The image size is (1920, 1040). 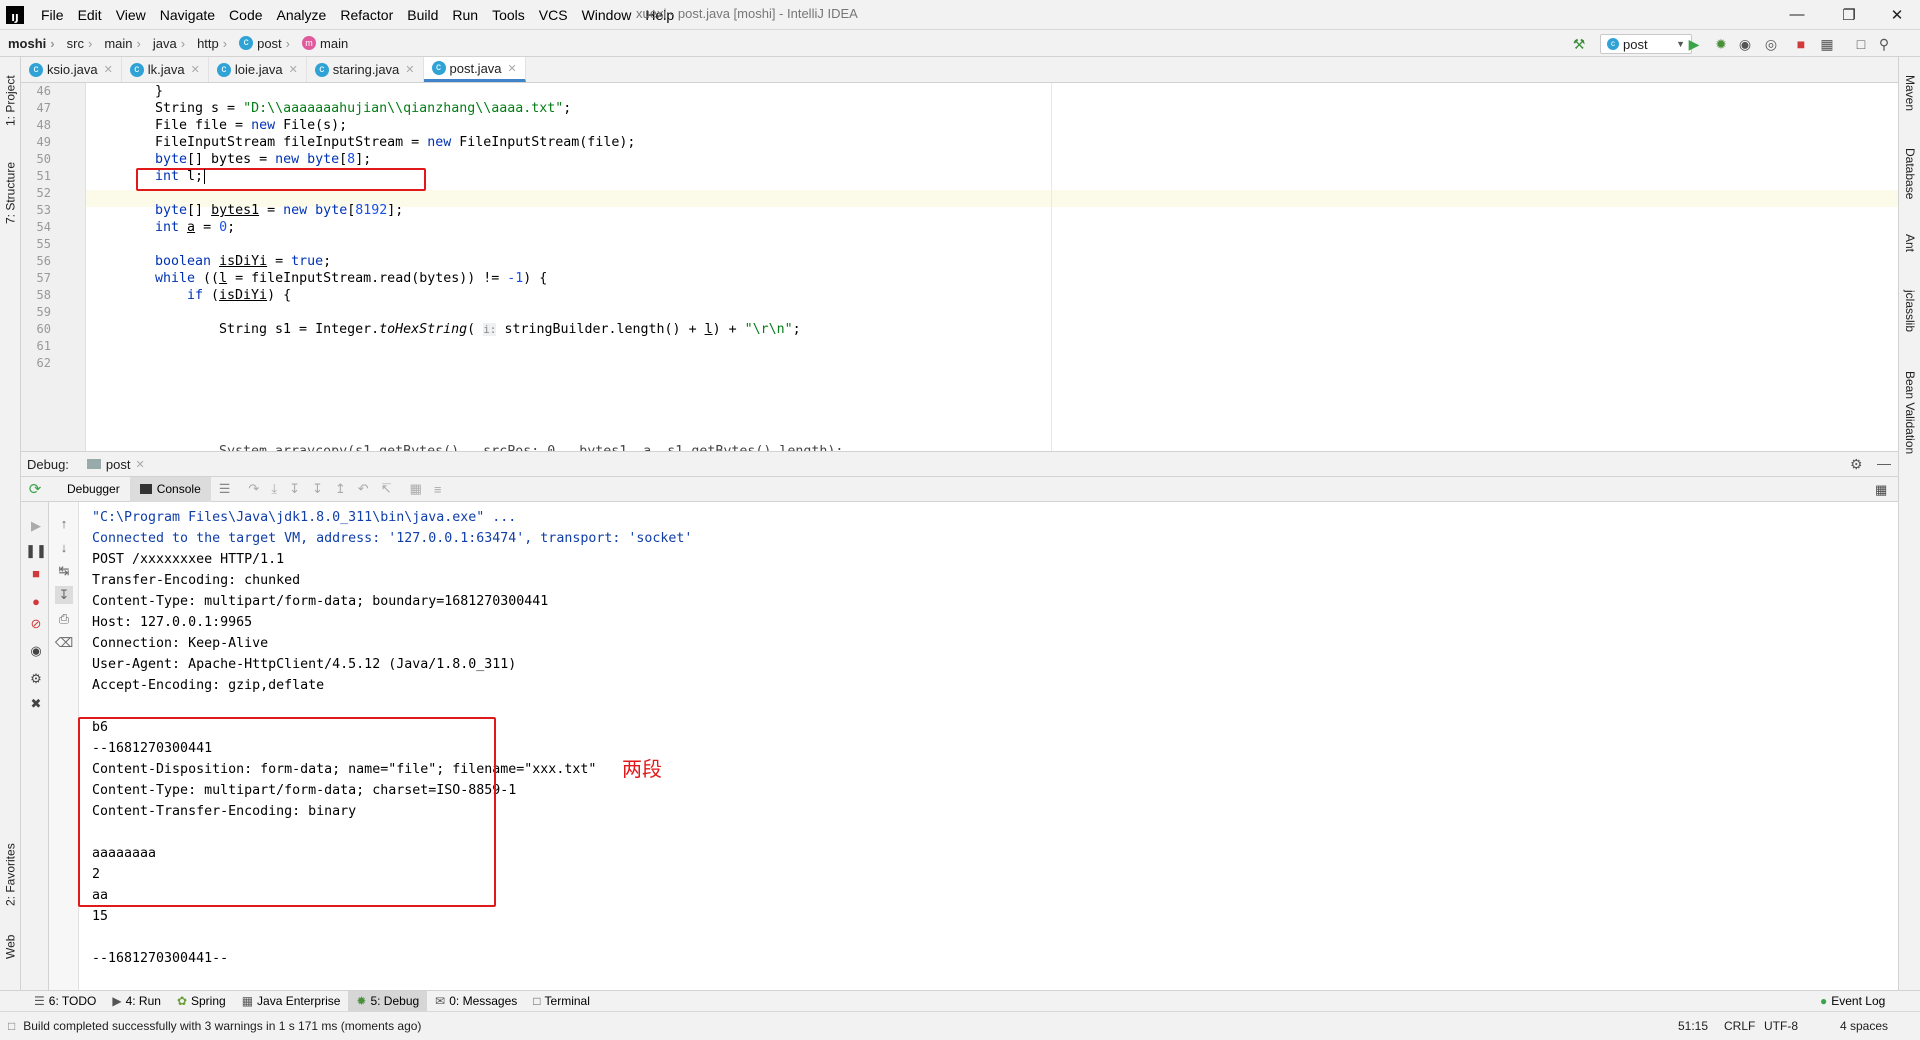 I want to click on run-configuration-select: c post ▼, so click(x=1646, y=44).